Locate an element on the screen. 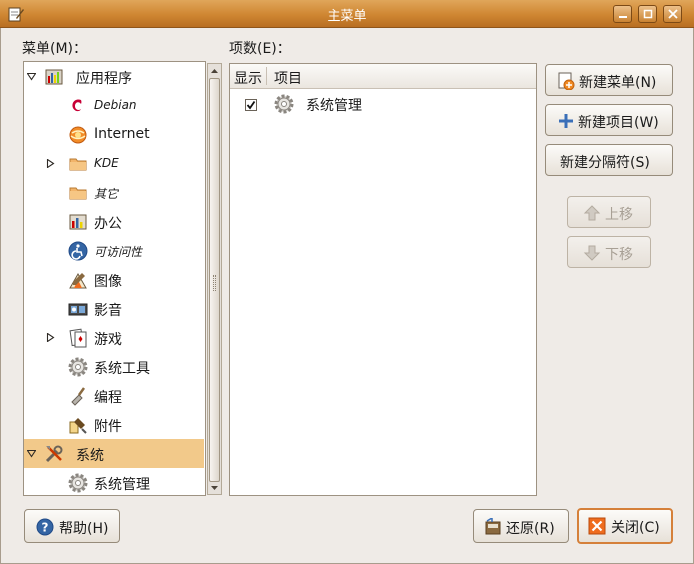  move-up-button: 上移 is located at coordinates (609, 212).